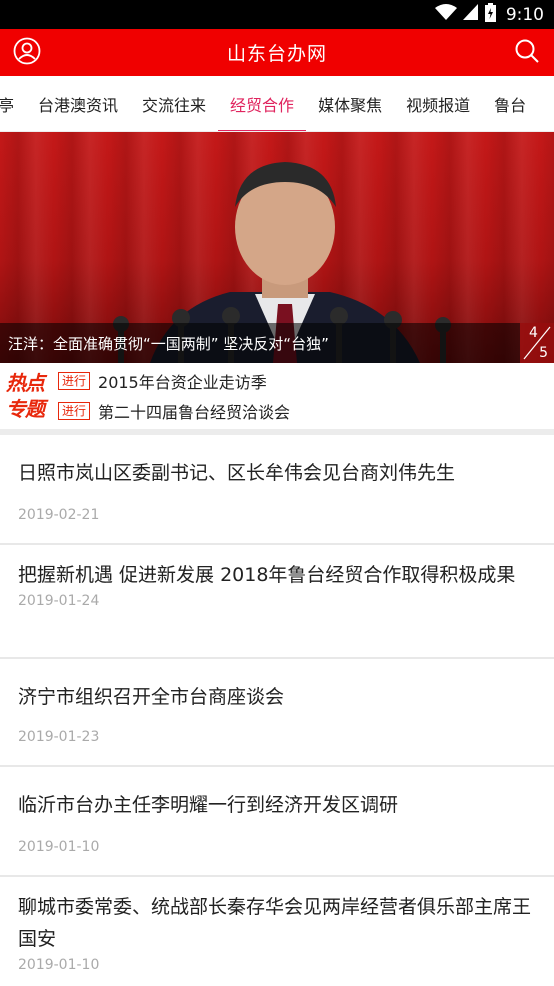 The image size is (554, 986). What do you see at coordinates (59, 601) in the screenshot?
I see `news-date: 2019-01-24` at bounding box center [59, 601].